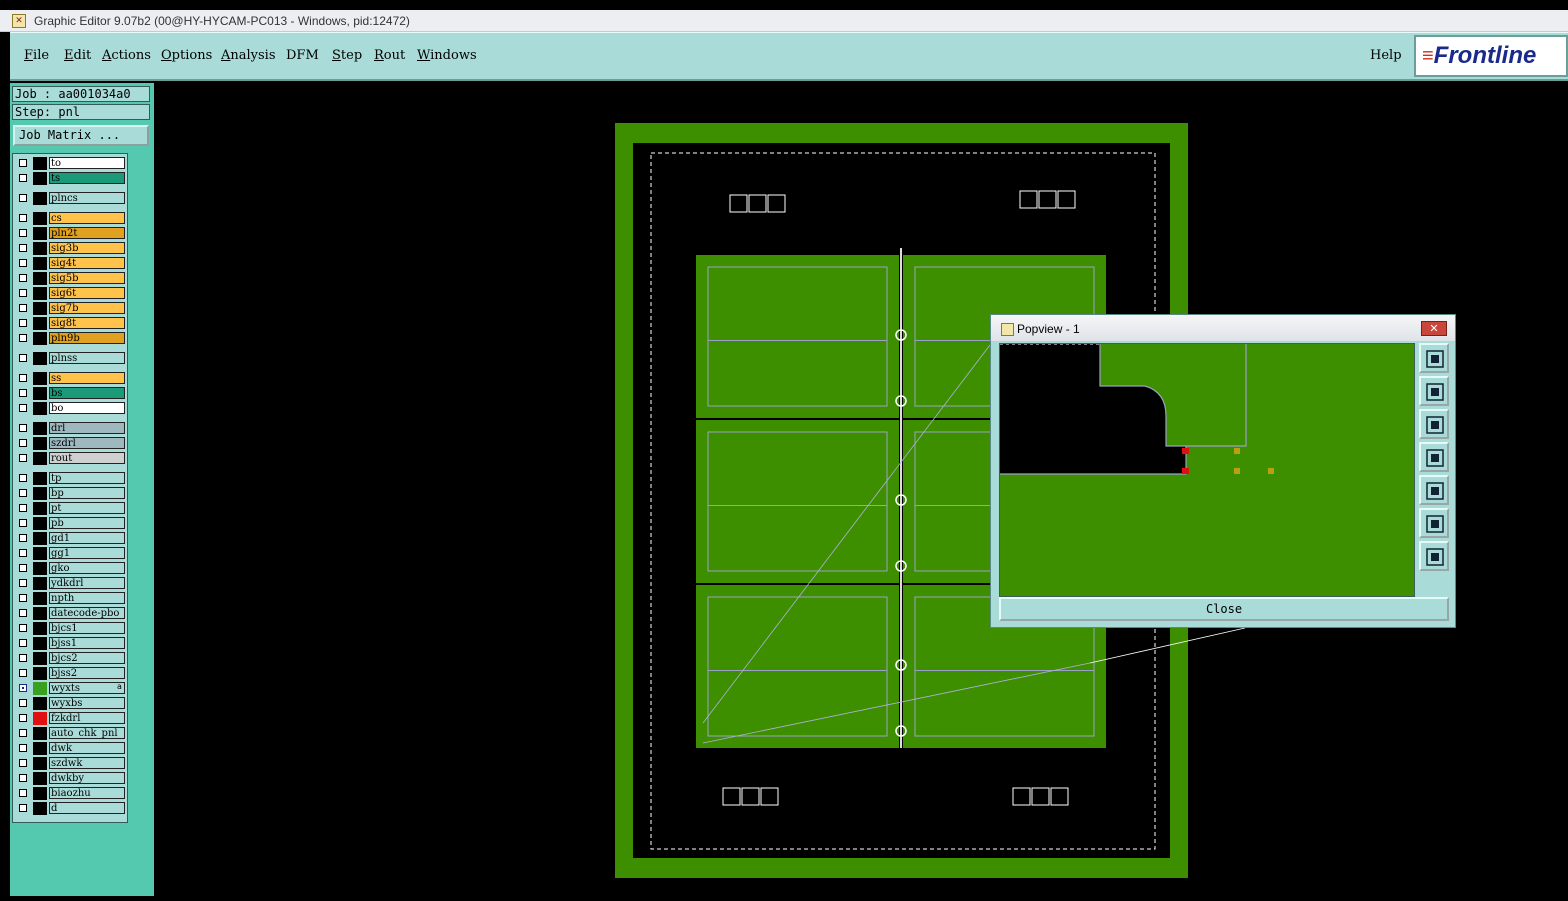 This screenshot has height=901, width=1568. Describe the element at coordinates (87, 358) in the screenshot. I see `layer-name: plnss` at that location.